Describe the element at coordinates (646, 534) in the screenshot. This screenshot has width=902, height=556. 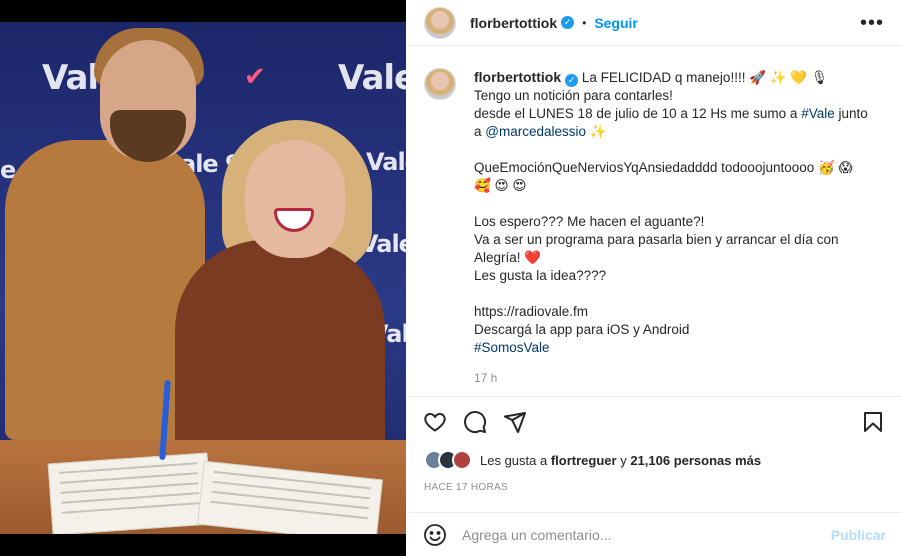
I see `comment-input` at that location.